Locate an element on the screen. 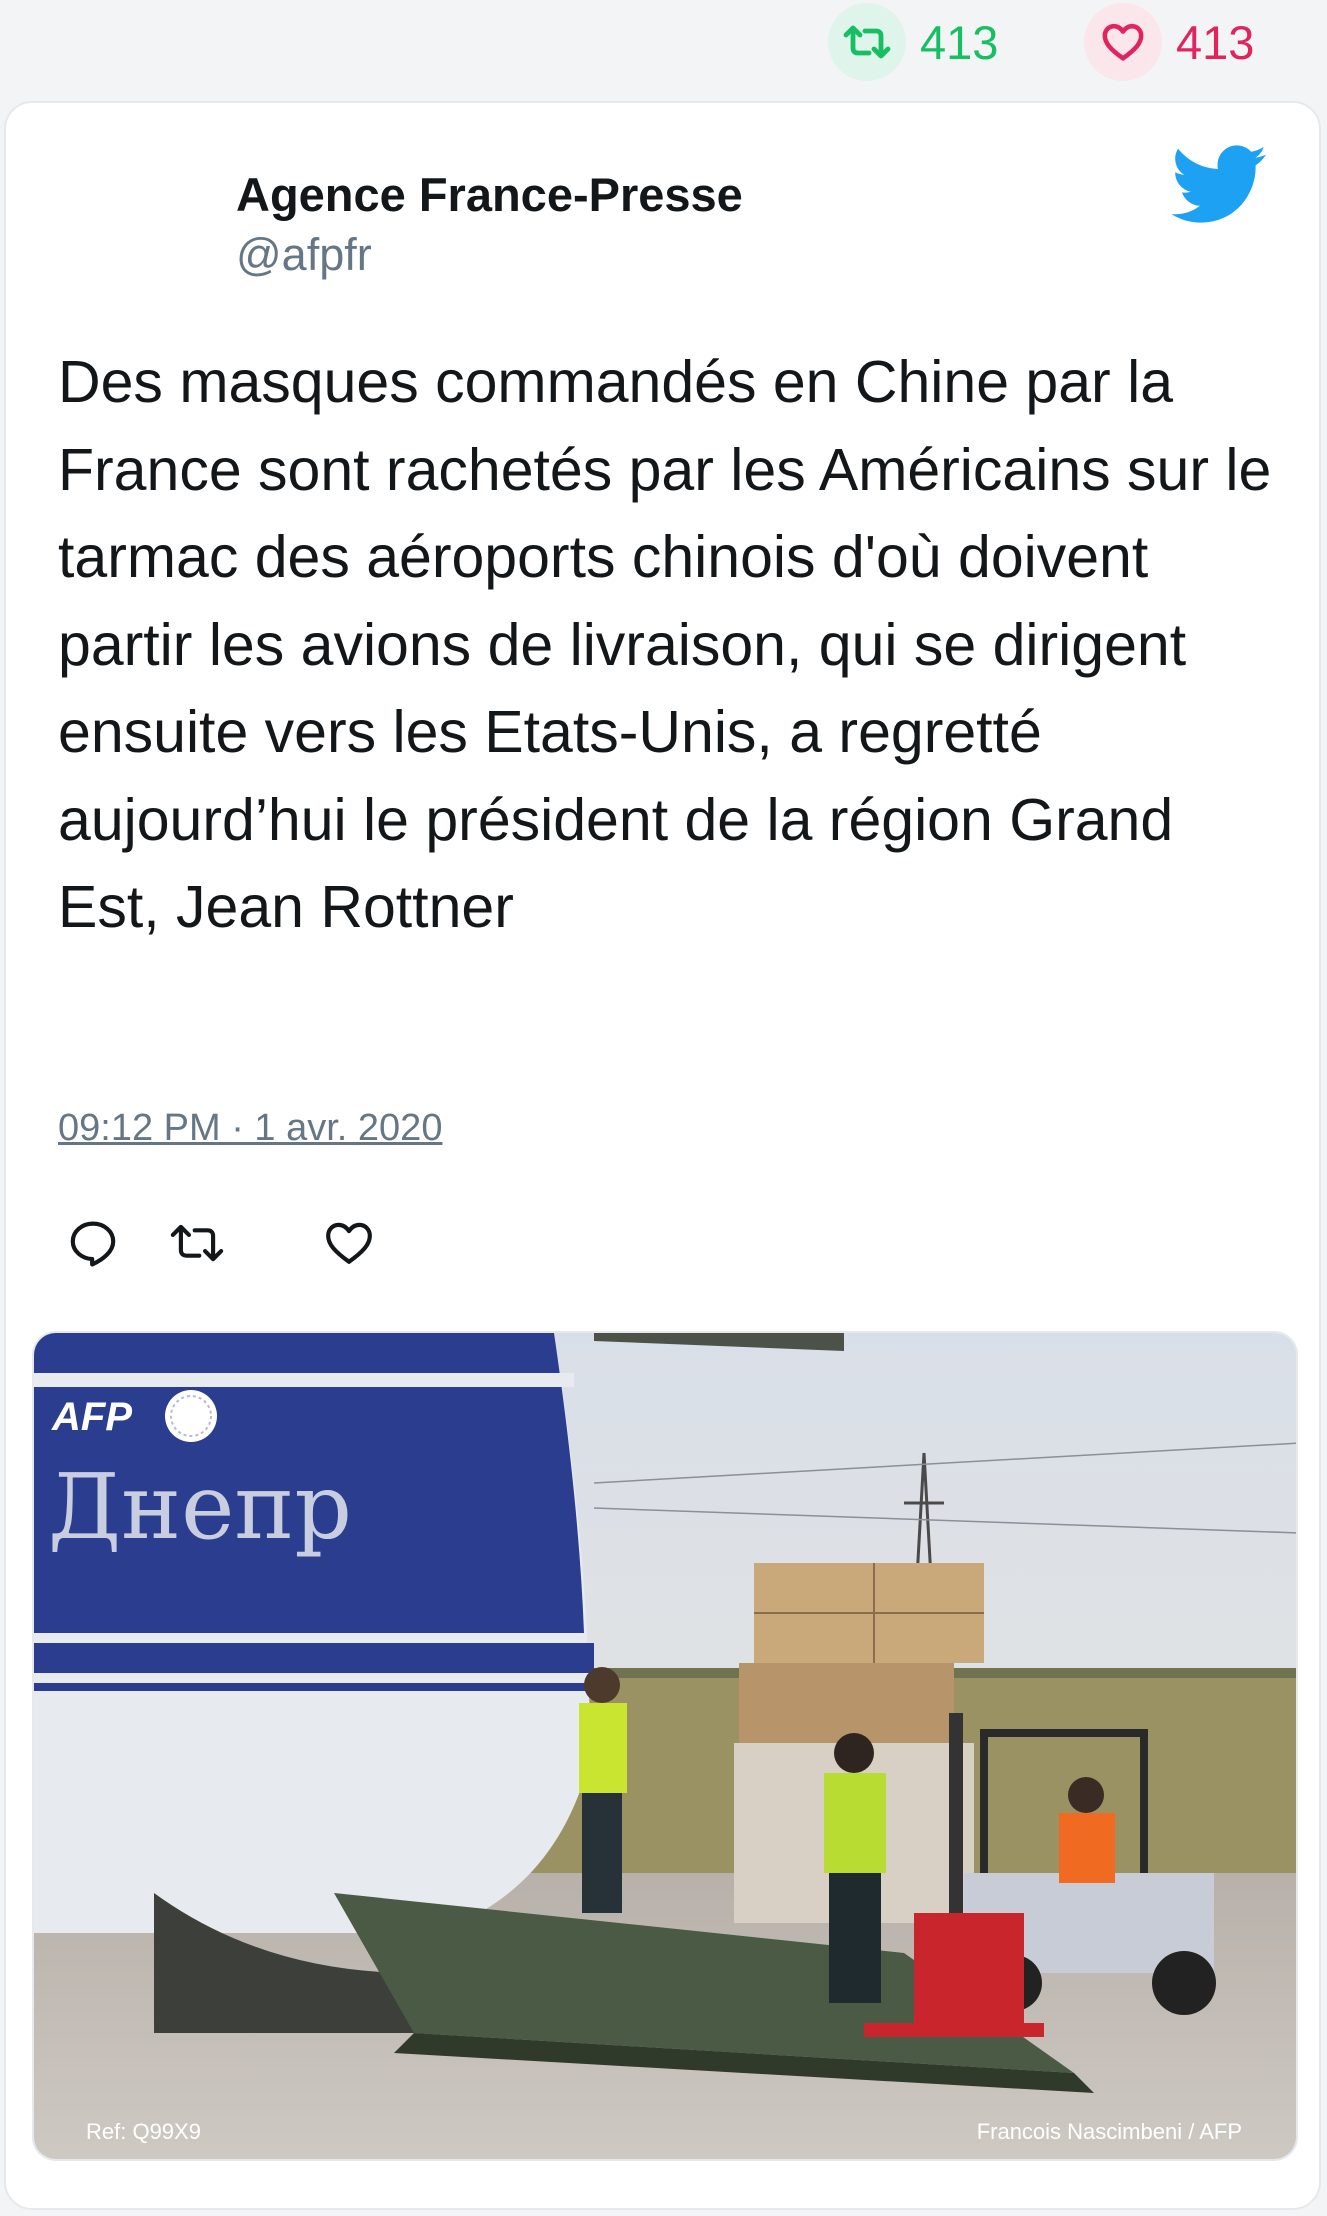  avatar is located at coordinates (120, 215).